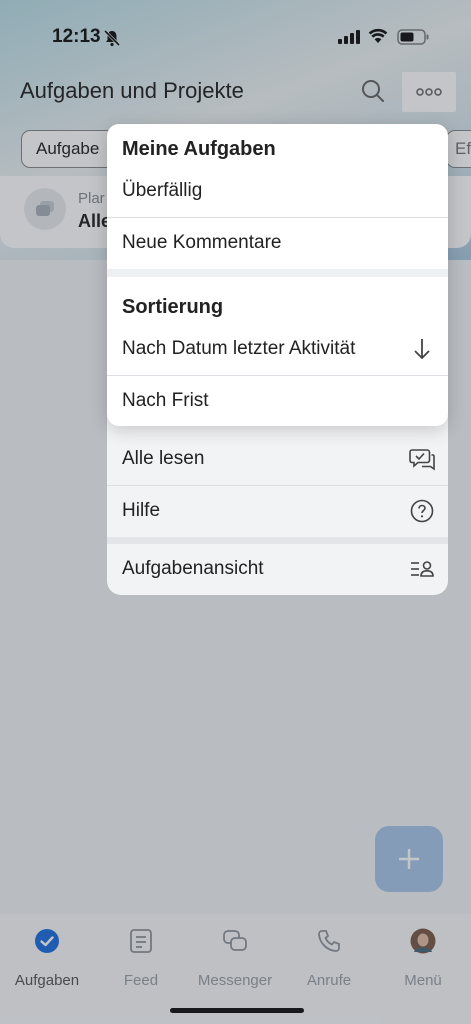  What do you see at coordinates (277, 459) in the screenshot?
I see `menu-item-alle-lesen: Alle lesen` at bounding box center [277, 459].